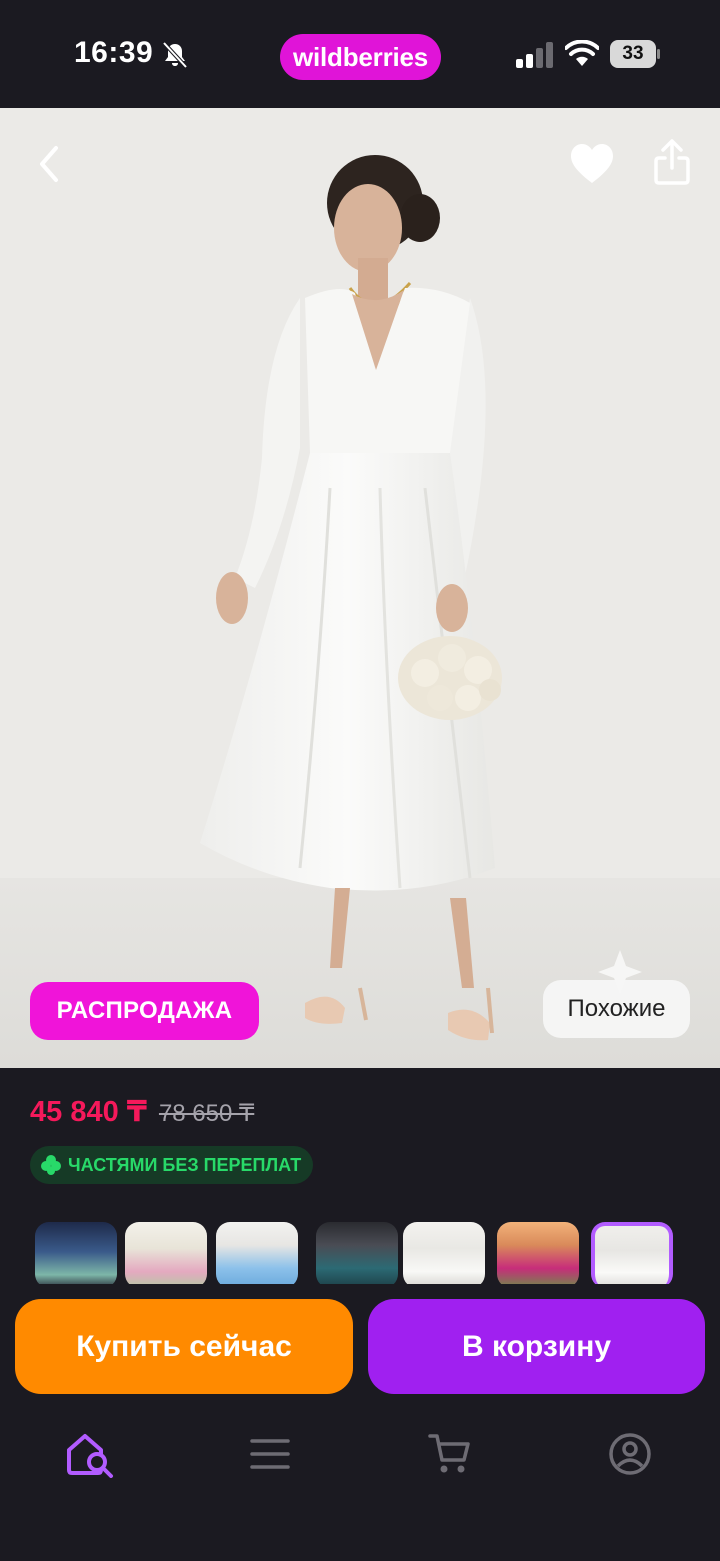 The width and height of the screenshot is (720, 1561). I want to click on share-button, so click(672, 162).